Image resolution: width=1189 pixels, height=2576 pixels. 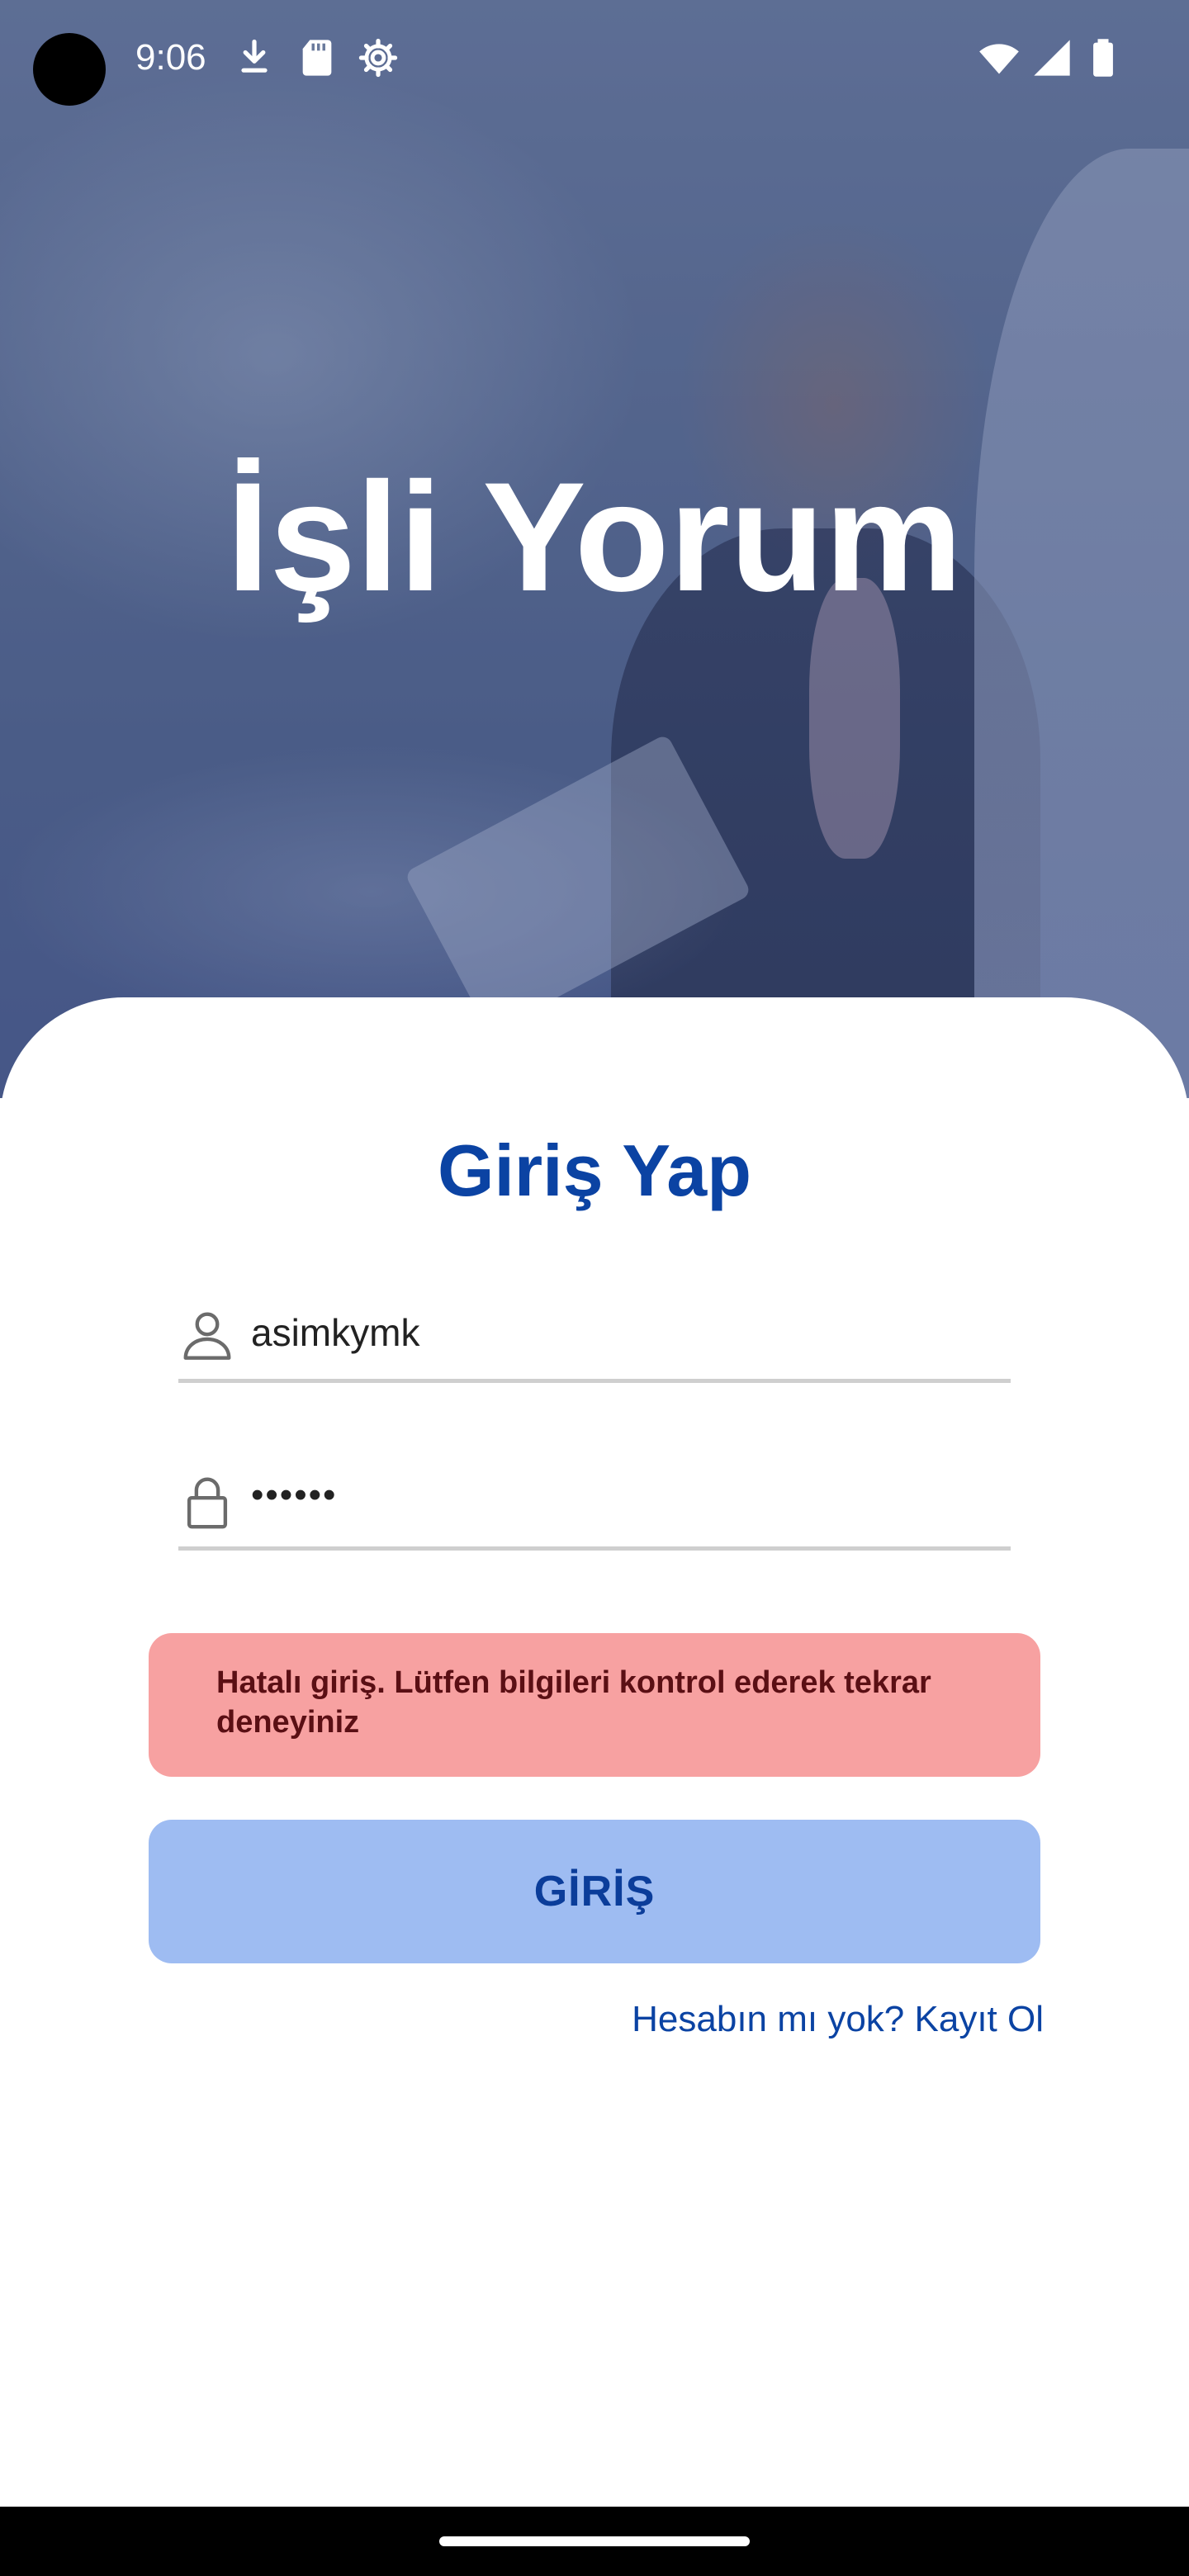 What do you see at coordinates (69, 69) in the screenshot?
I see `camera-cutout` at bounding box center [69, 69].